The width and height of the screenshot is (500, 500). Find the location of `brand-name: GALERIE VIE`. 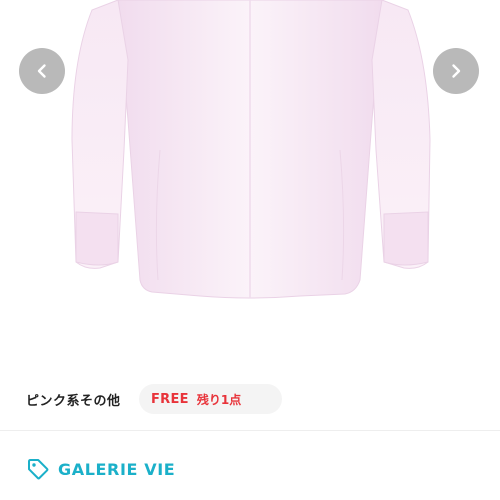

brand-name: GALERIE VIE is located at coordinates (117, 469).